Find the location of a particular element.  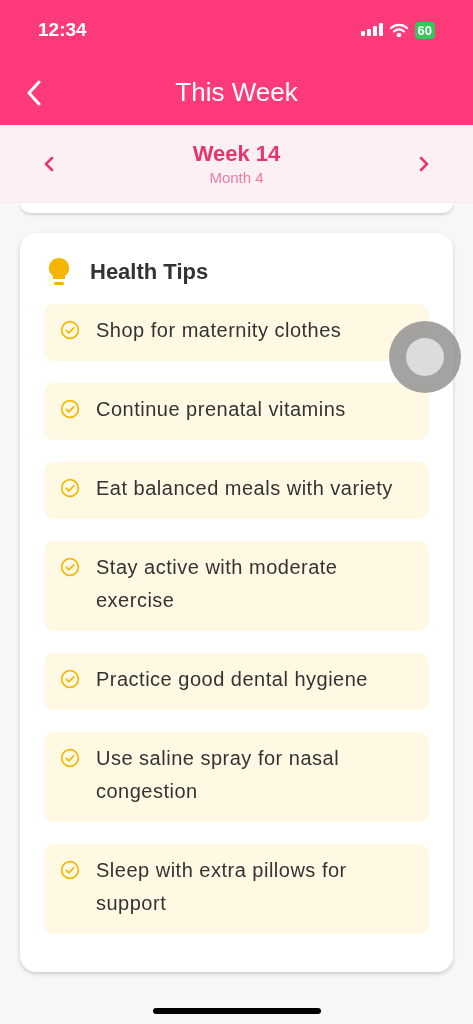

tip-text: Shop for maternity clothes is located at coordinates (219, 330).